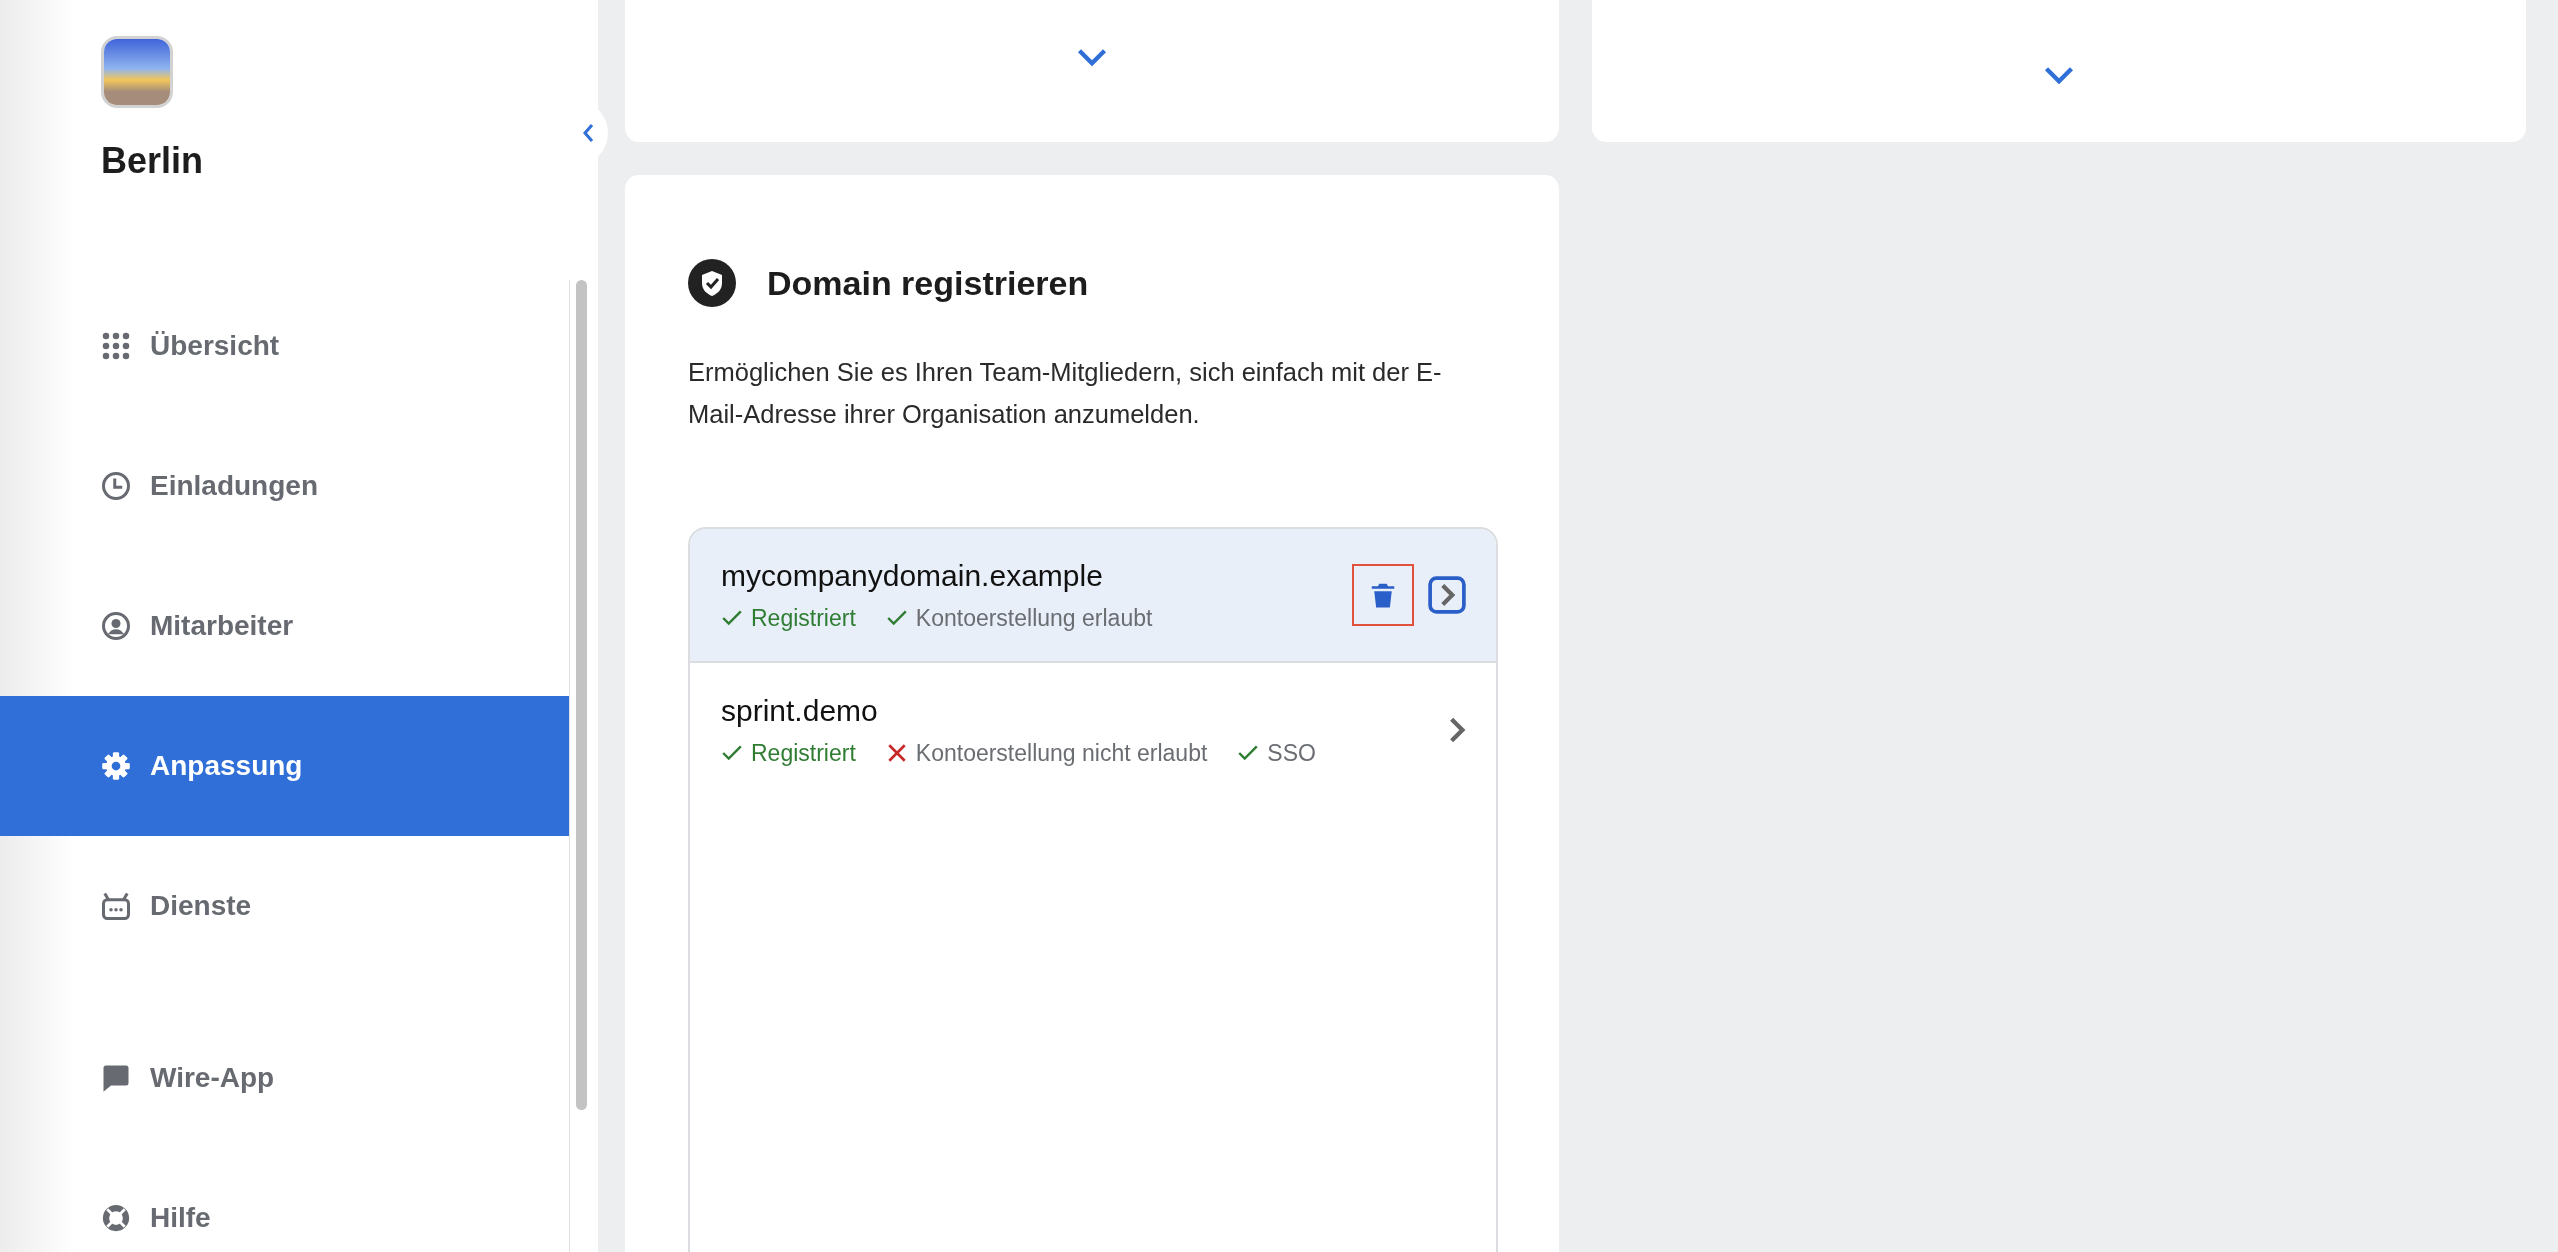 This screenshot has width=2558, height=1252. Describe the element at coordinates (116, 346) in the screenshot. I see `grid-icon` at that location.